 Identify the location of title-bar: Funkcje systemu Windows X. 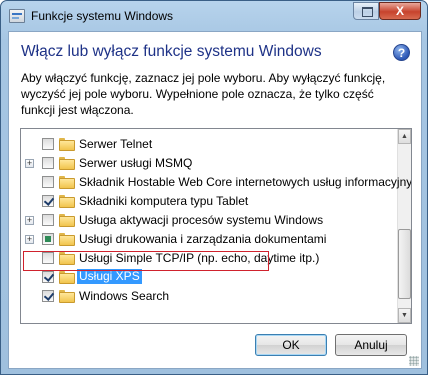
(214, 16).